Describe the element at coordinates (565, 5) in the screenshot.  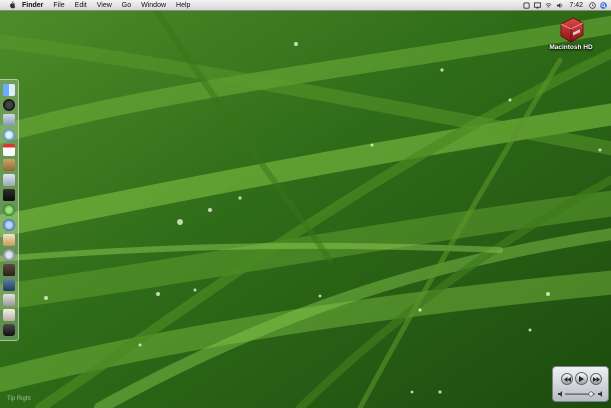
I see `menu-extras: 7:42` at that location.